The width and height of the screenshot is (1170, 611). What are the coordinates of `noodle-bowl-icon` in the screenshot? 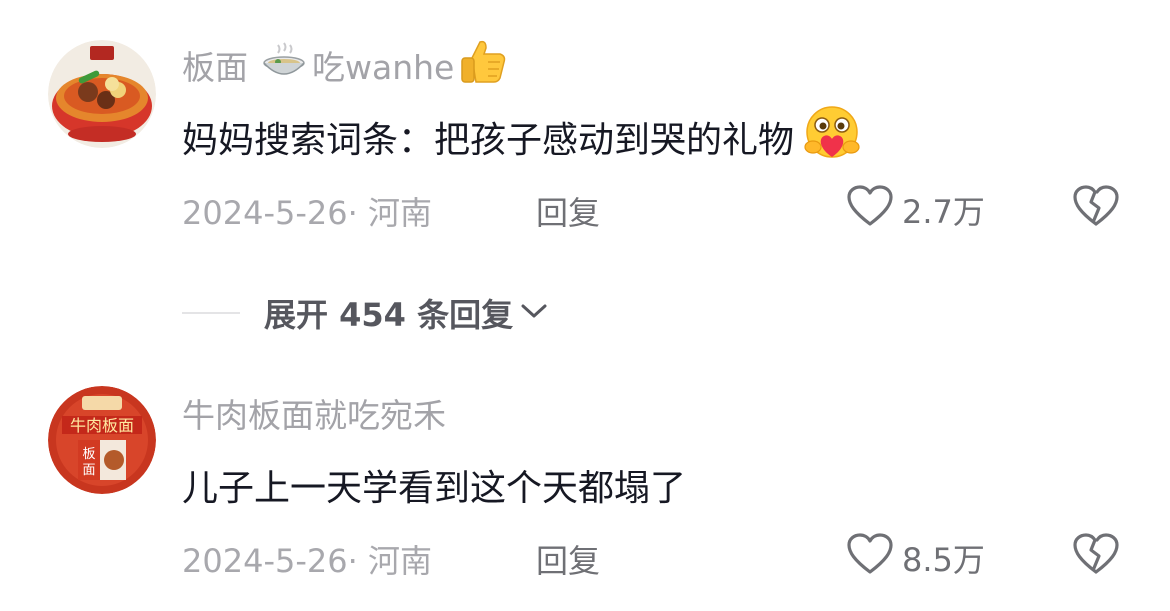 It's located at (284, 65).